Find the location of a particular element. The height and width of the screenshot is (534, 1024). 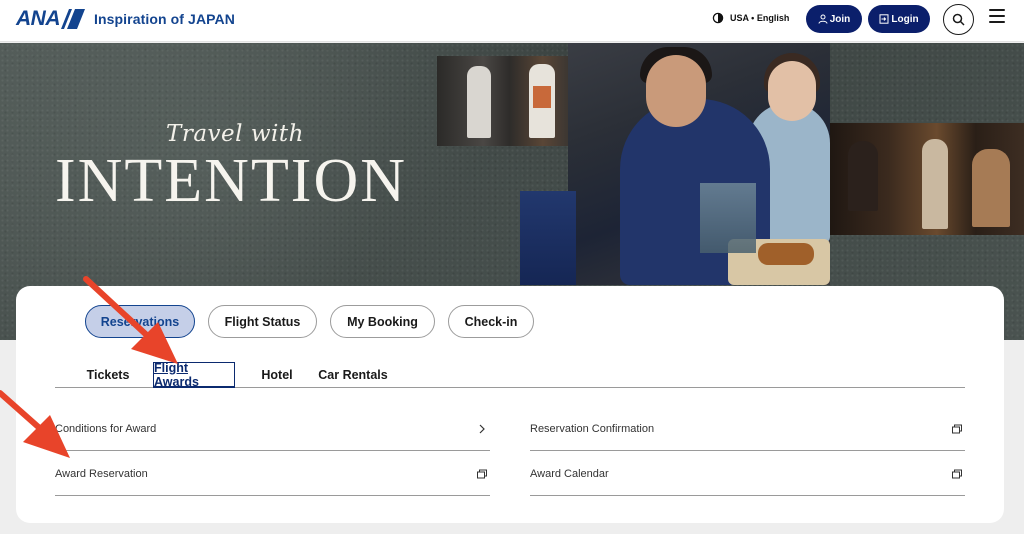

locale-selector: USA • English is located at coordinates (750, 18).